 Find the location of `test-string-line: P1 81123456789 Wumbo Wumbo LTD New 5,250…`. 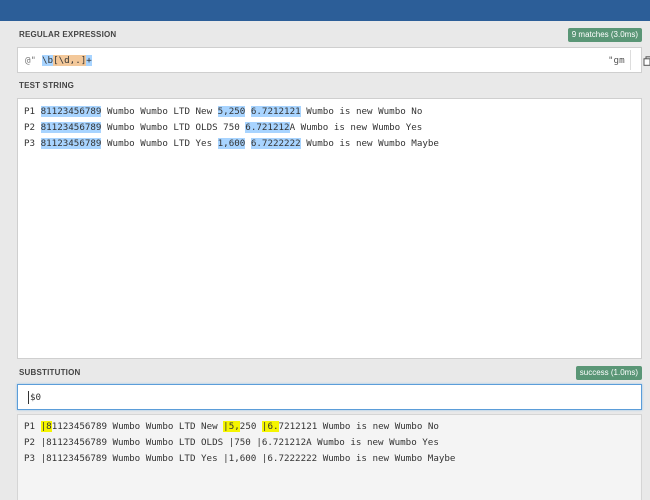

test-string-line: P1 81123456789 Wumbo Wumbo LTD New 5,250… is located at coordinates (223, 111).